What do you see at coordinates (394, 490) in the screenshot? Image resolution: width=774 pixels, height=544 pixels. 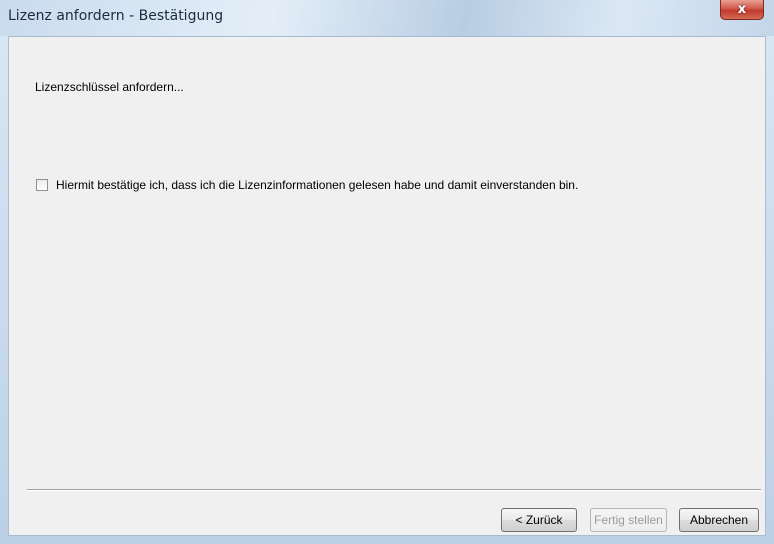 I see `footer-divider` at bounding box center [394, 490].